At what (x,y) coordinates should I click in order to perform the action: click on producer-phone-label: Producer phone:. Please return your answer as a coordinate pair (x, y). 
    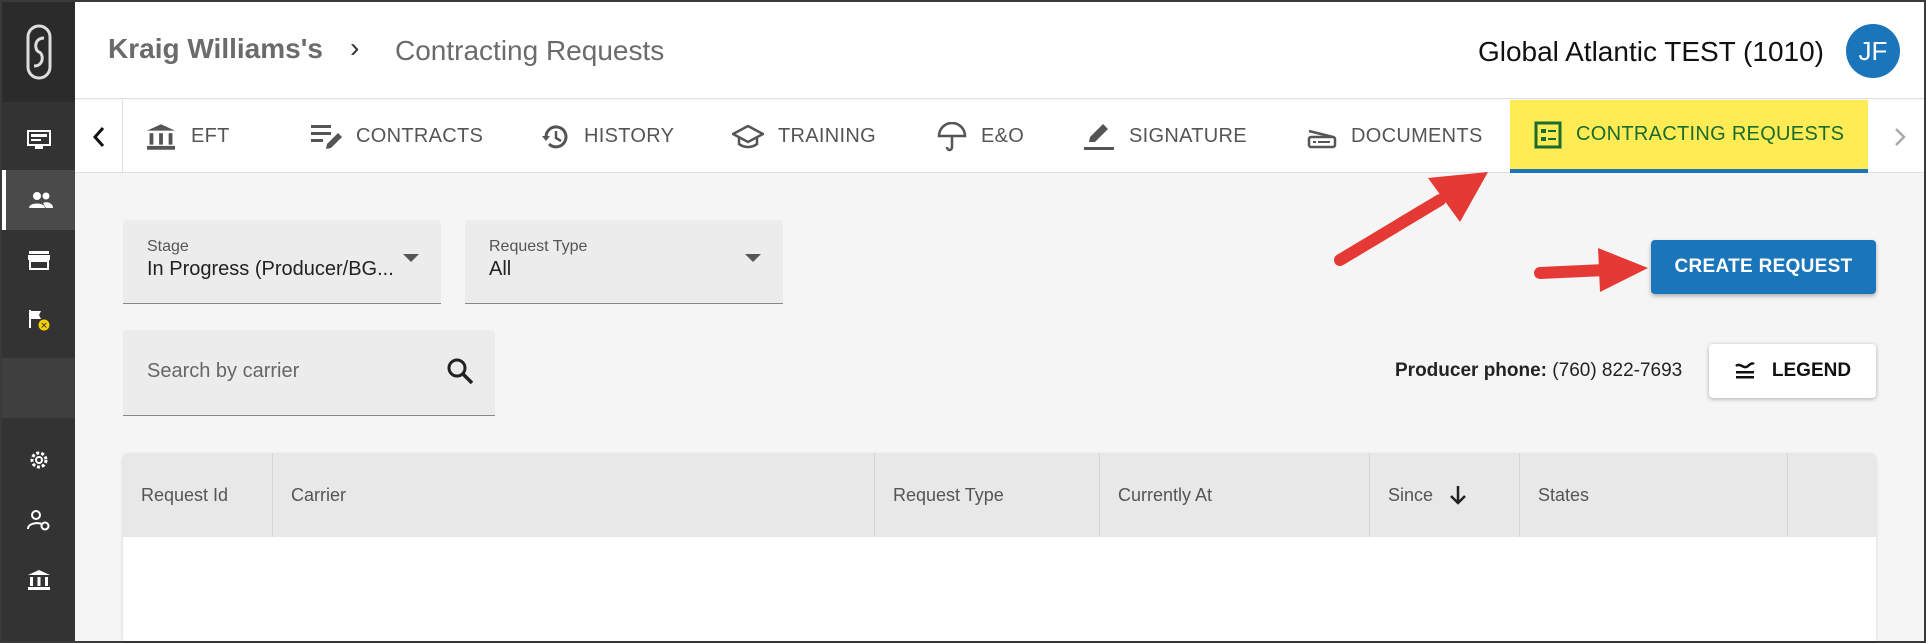
    Looking at the image, I should click on (1471, 370).